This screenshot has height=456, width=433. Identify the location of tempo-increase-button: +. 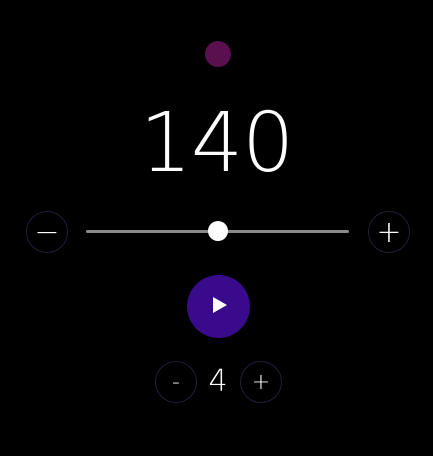
(389, 232).